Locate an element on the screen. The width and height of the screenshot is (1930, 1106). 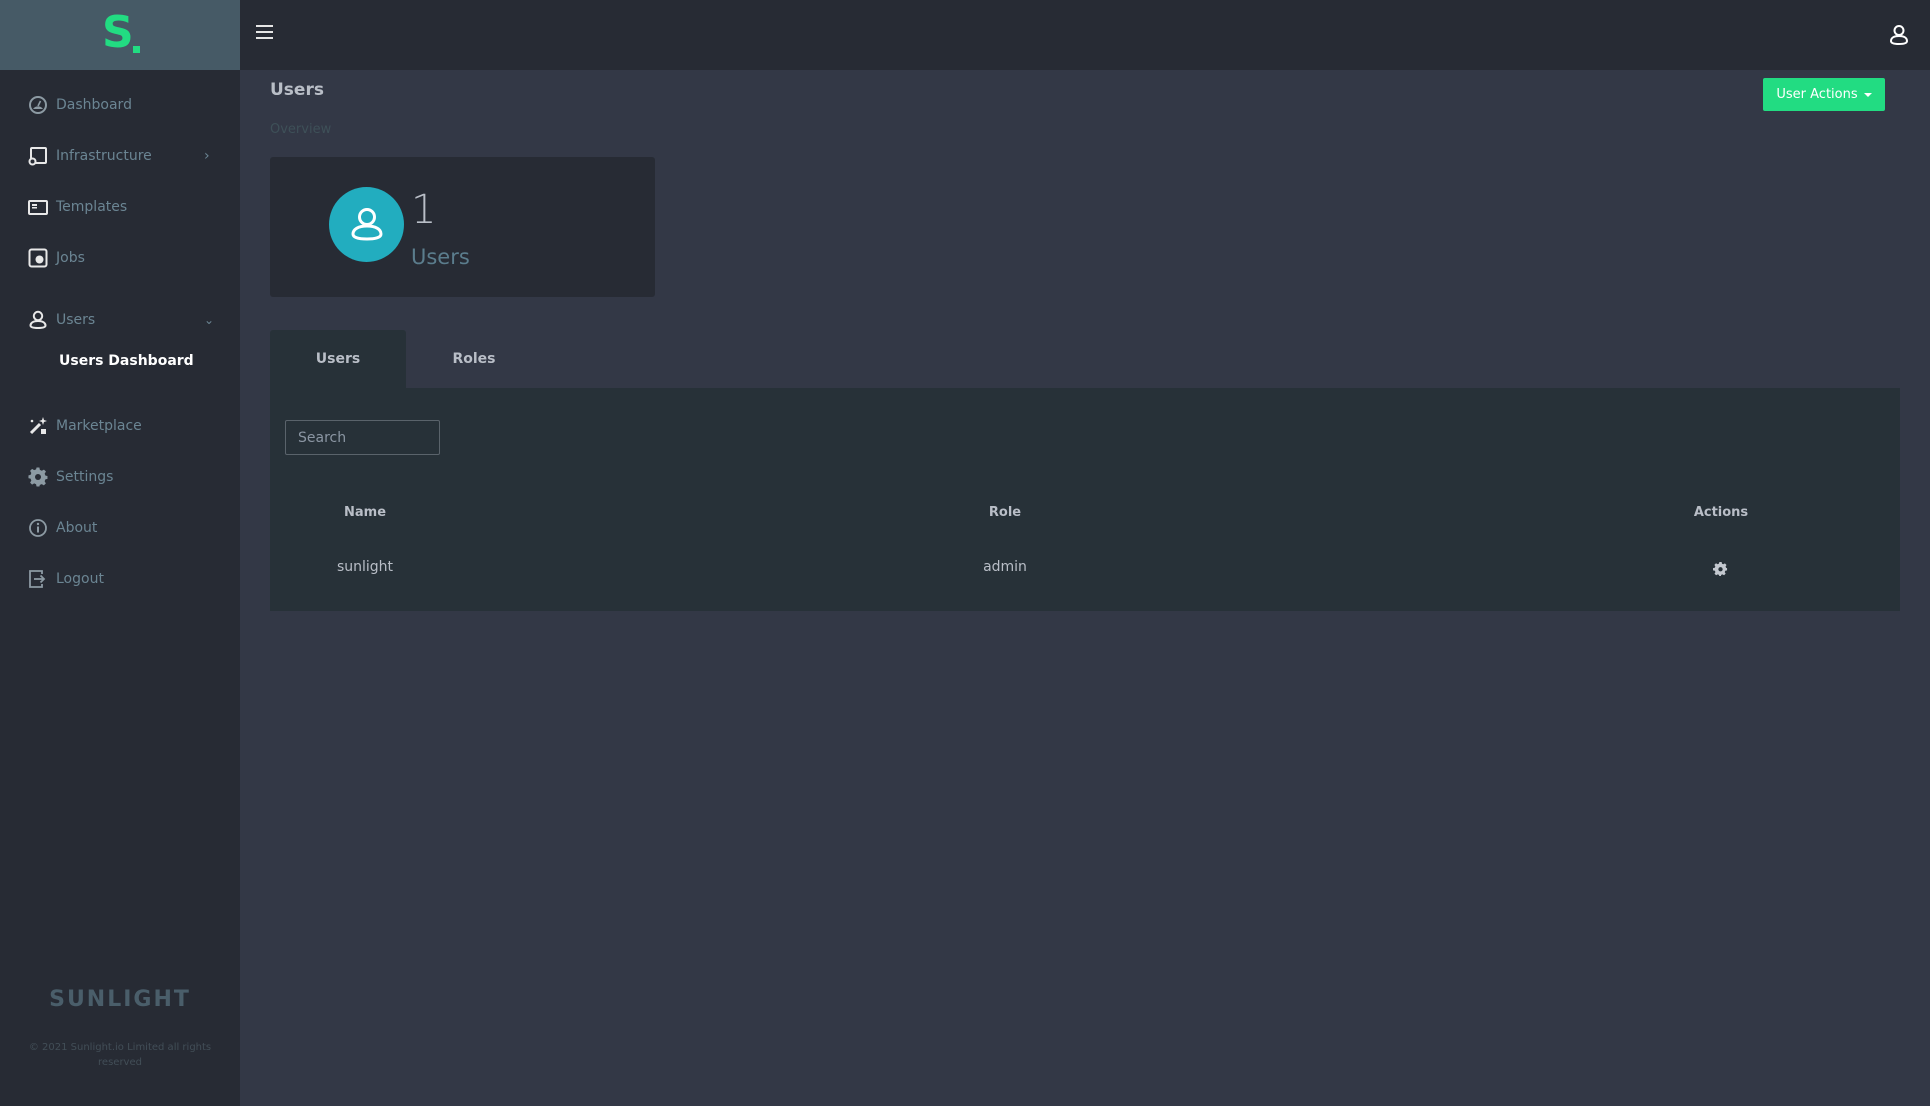
sunlight-logo-icon: S is located at coordinates (120, 34).